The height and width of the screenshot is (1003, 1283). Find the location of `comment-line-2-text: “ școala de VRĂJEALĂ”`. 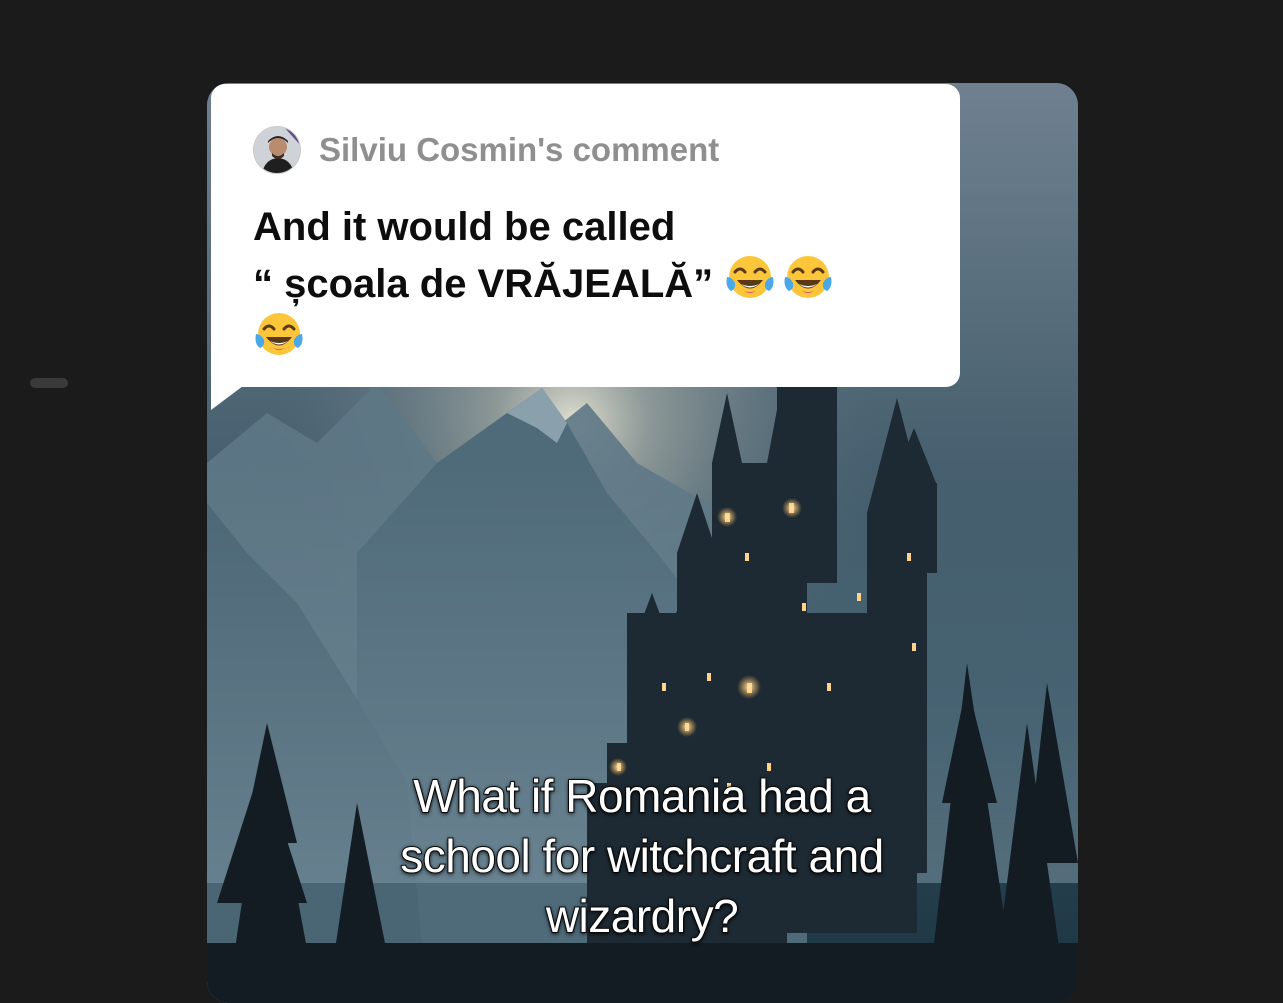

comment-line-2-text: “ școala de VRĂJEALĂ” is located at coordinates (483, 284).